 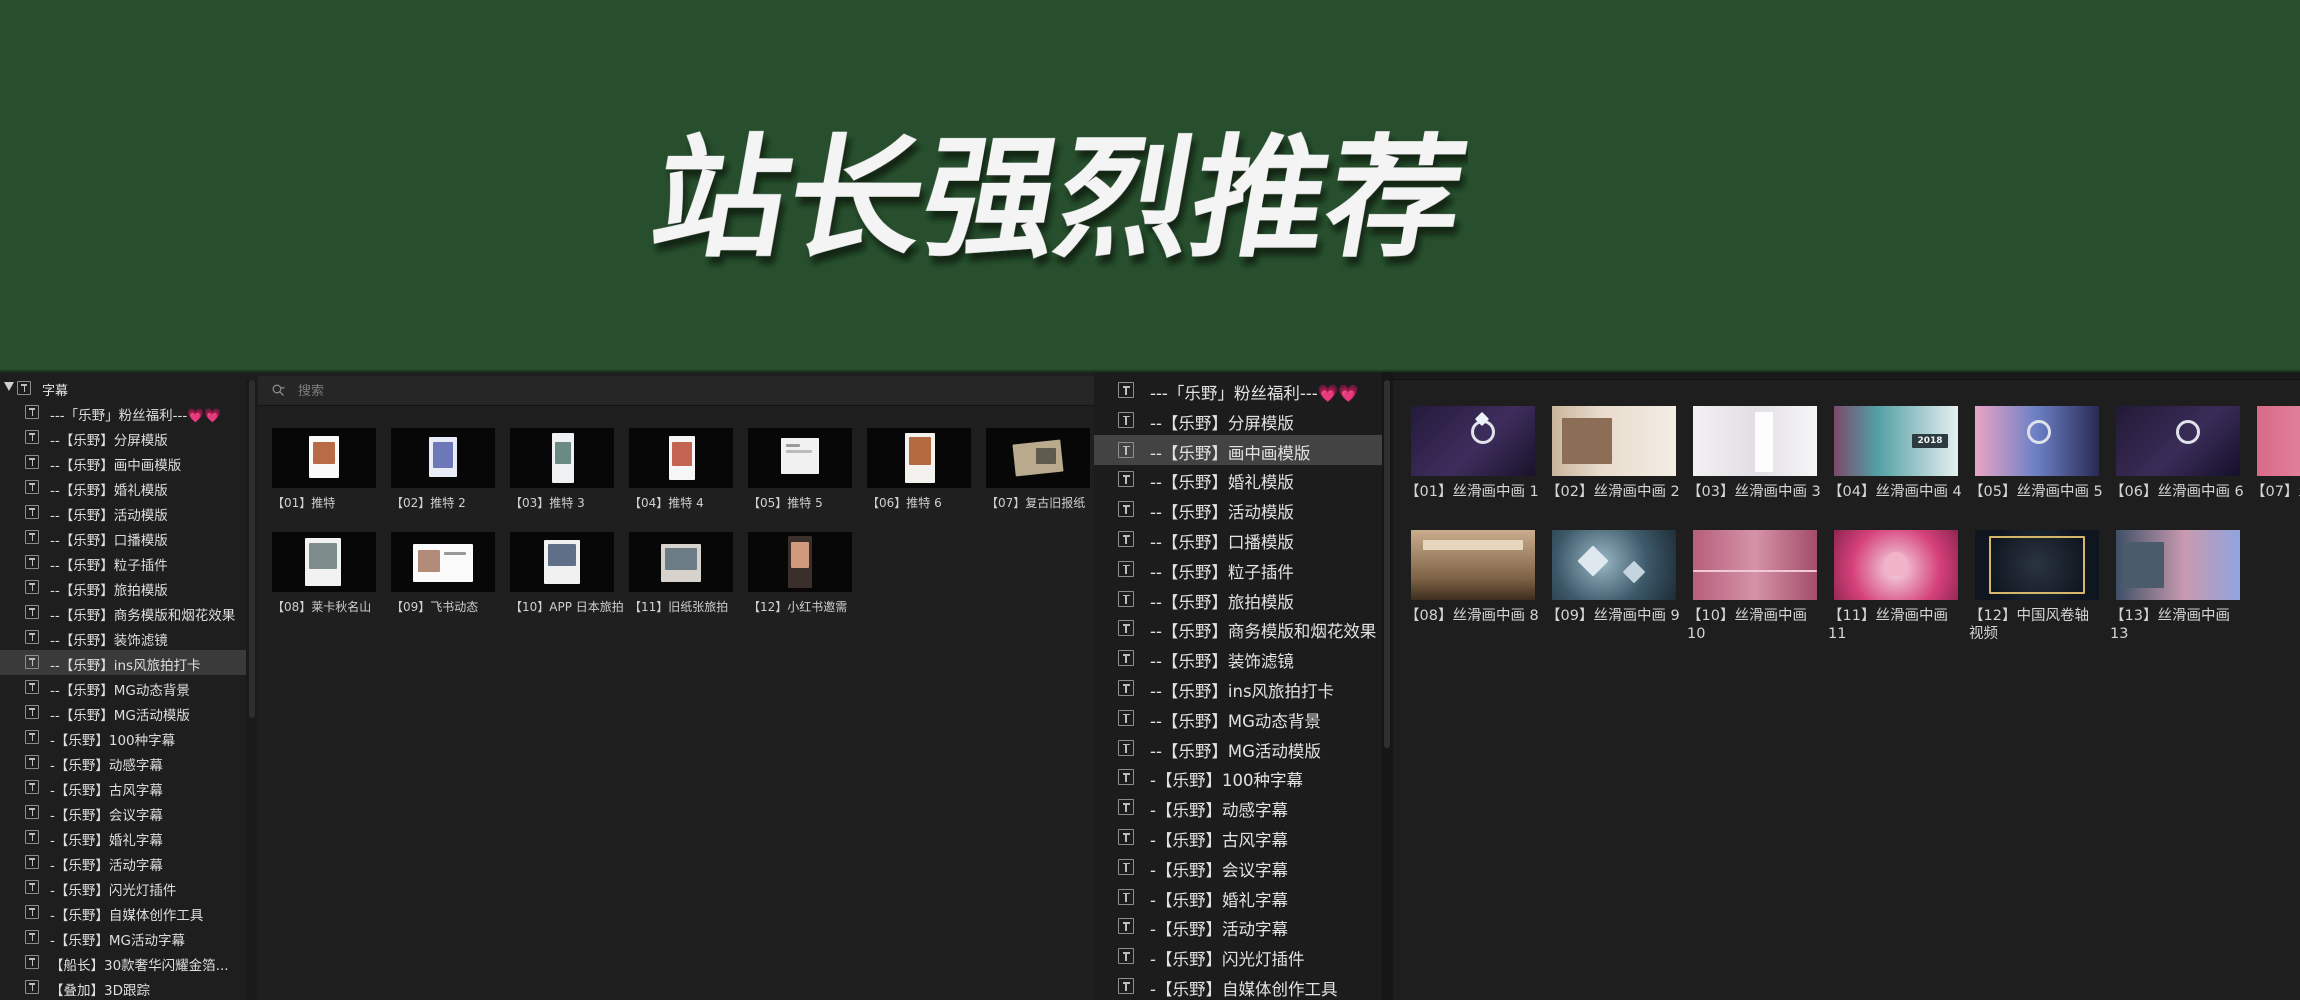 What do you see at coordinates (1238, 837) in the screenshot?
I see `right-tree-item: -【乐野】古风字幕` at bounding box center [1238, 837].